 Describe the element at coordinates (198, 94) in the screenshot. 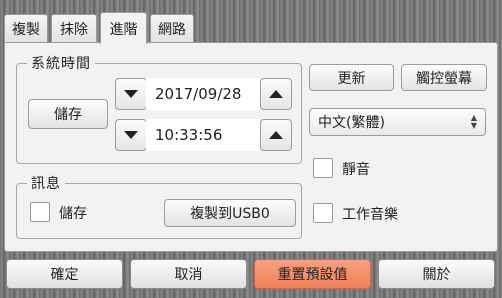

I see `date-value: 2017/09/28` at that location.